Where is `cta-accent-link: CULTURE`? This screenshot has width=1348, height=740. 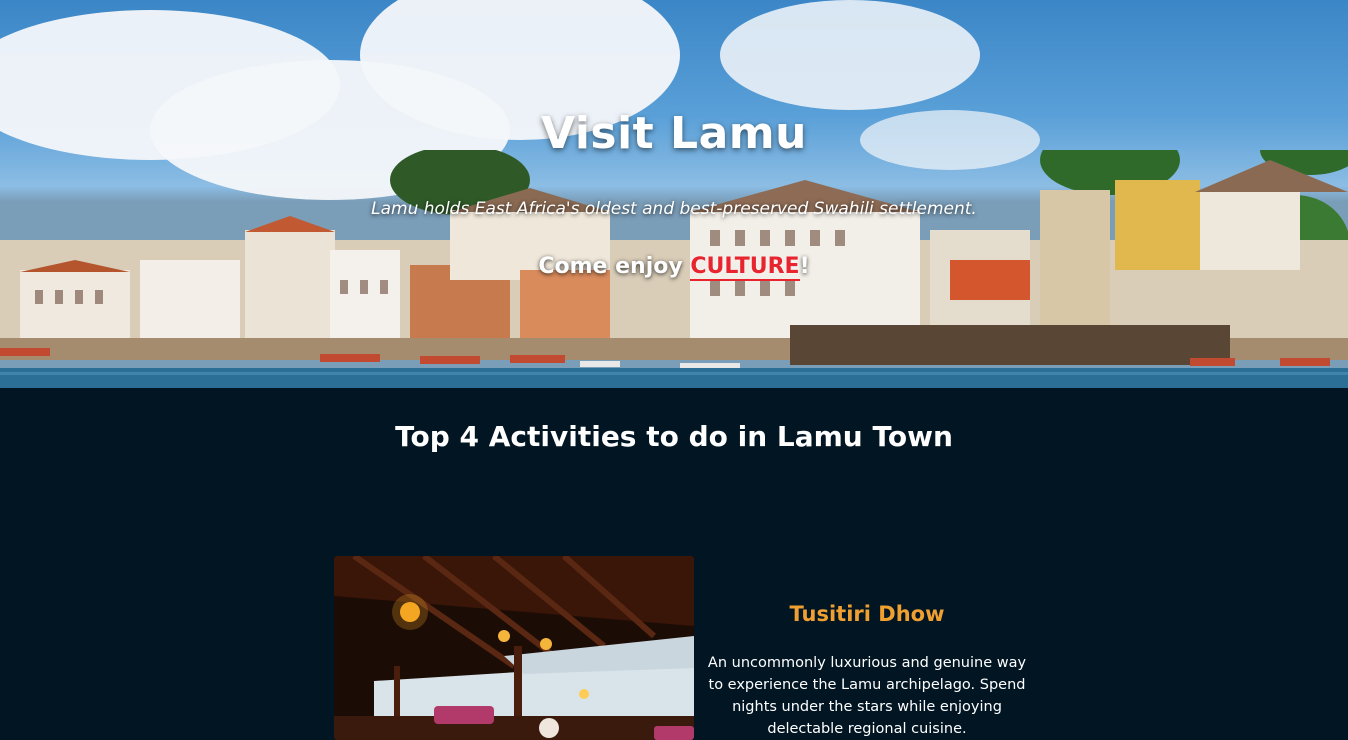 cta-accent-link: CULTURE is located at coordinates (745, 267).